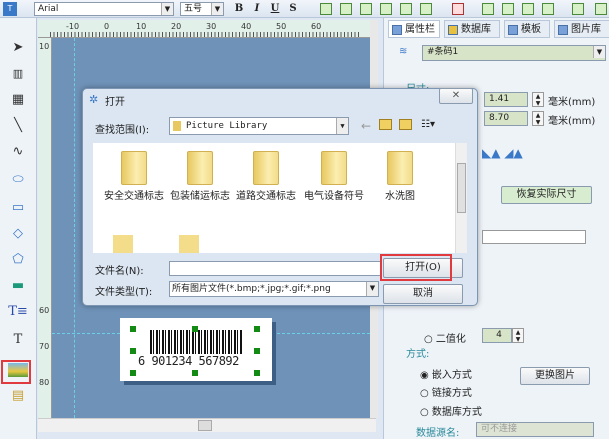 This screenshot has width=609, height=439. Describe the element at coordinates (456, 412) in the screenshot. I see `radio-label: 数据库方式` at that location.